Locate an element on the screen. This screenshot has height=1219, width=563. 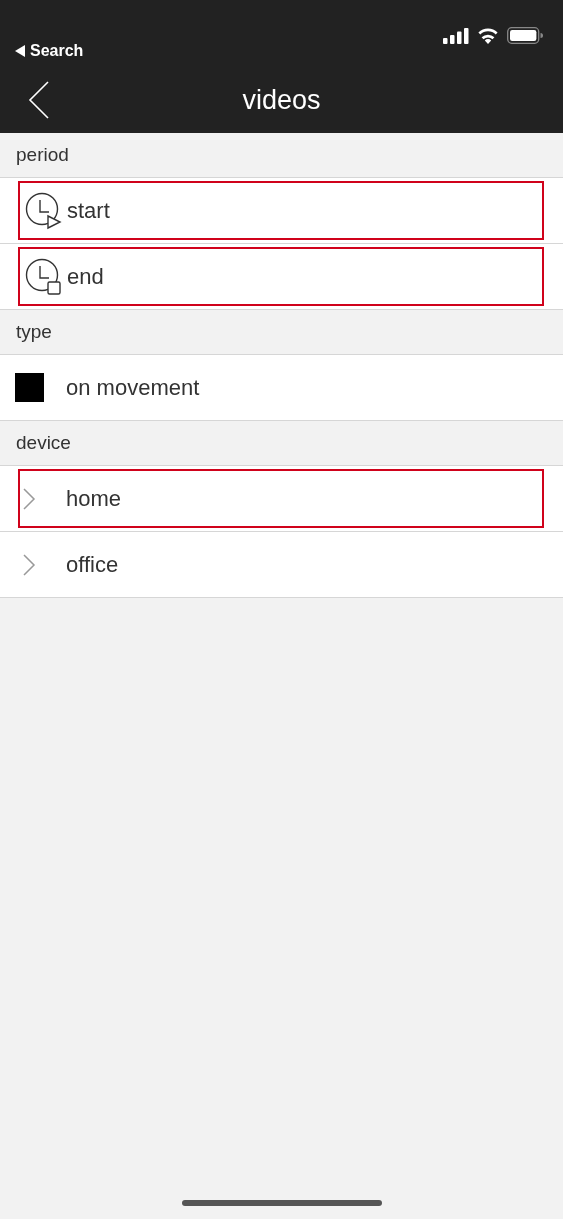
item-label: office is located at coordinates (92, 564).